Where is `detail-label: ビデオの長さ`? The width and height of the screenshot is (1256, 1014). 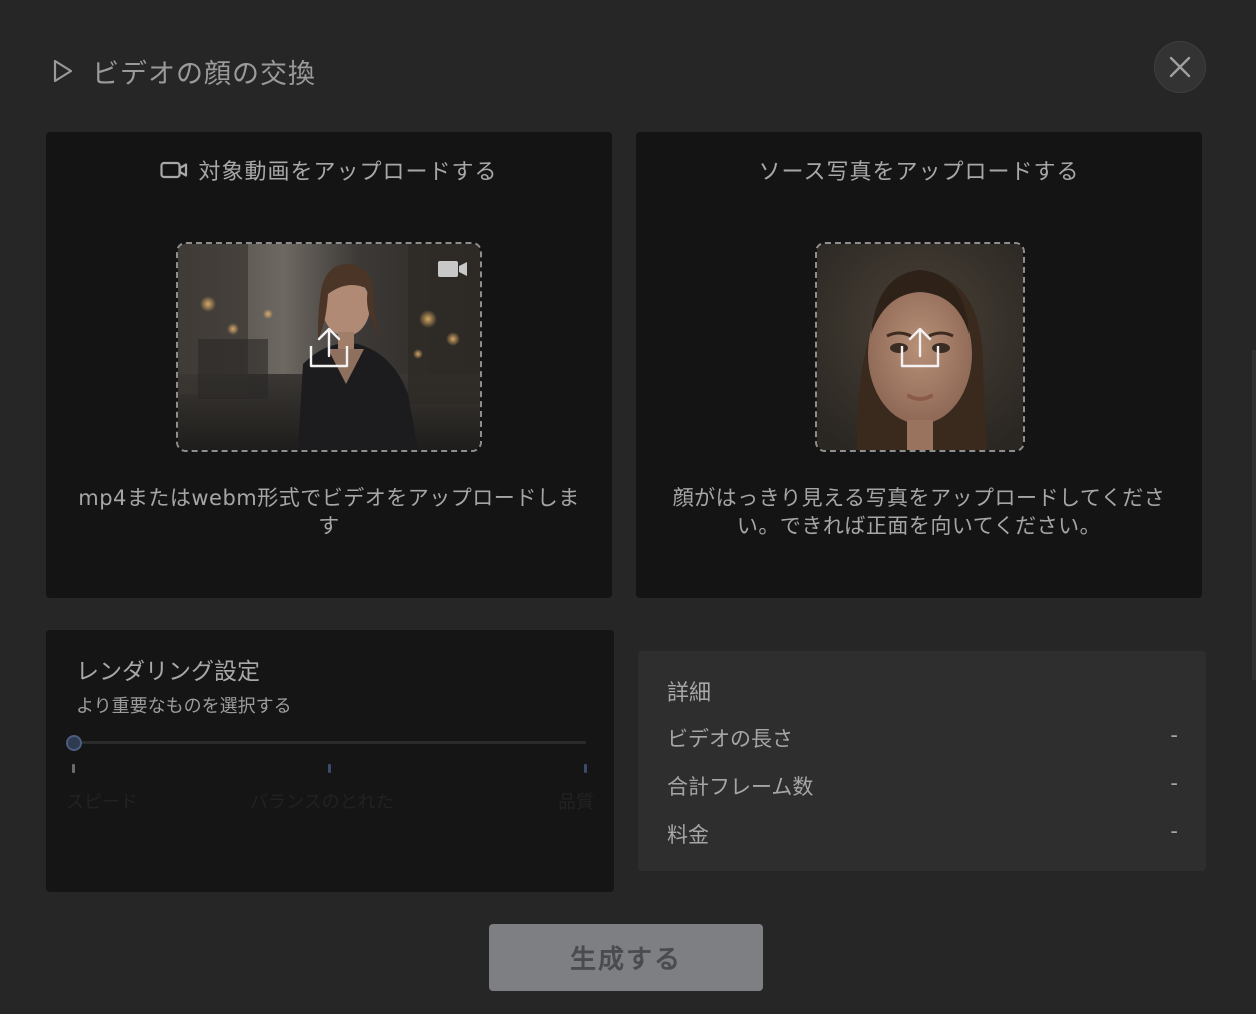
detail-label: ビデオの長さ is located at coordinates (730, 739).